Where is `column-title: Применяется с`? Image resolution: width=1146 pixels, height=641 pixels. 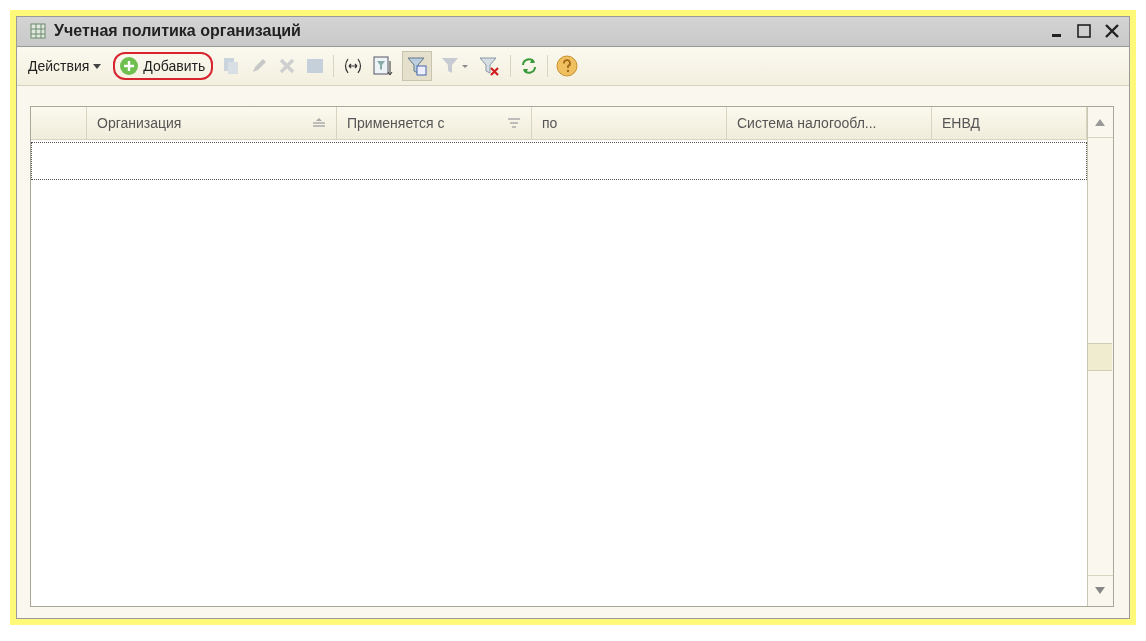 column-title: Применяется с is located at coordinates (396, 123).